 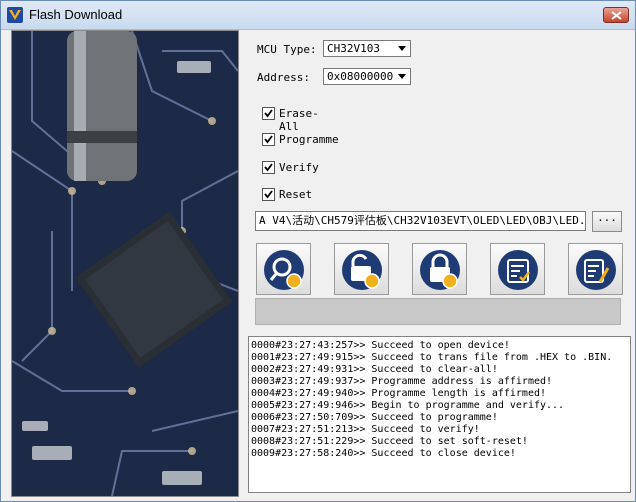 I want to click on search-lock-icon, so click(x=284, y=270).